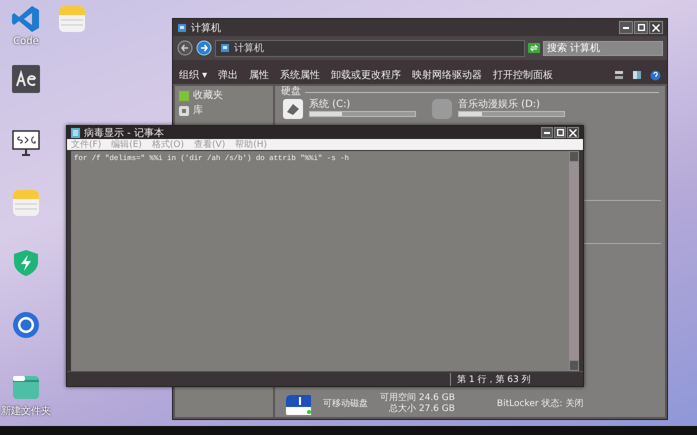  I want to click on cursor-position: 第 1 行，第 63 列, so click(490, 379).